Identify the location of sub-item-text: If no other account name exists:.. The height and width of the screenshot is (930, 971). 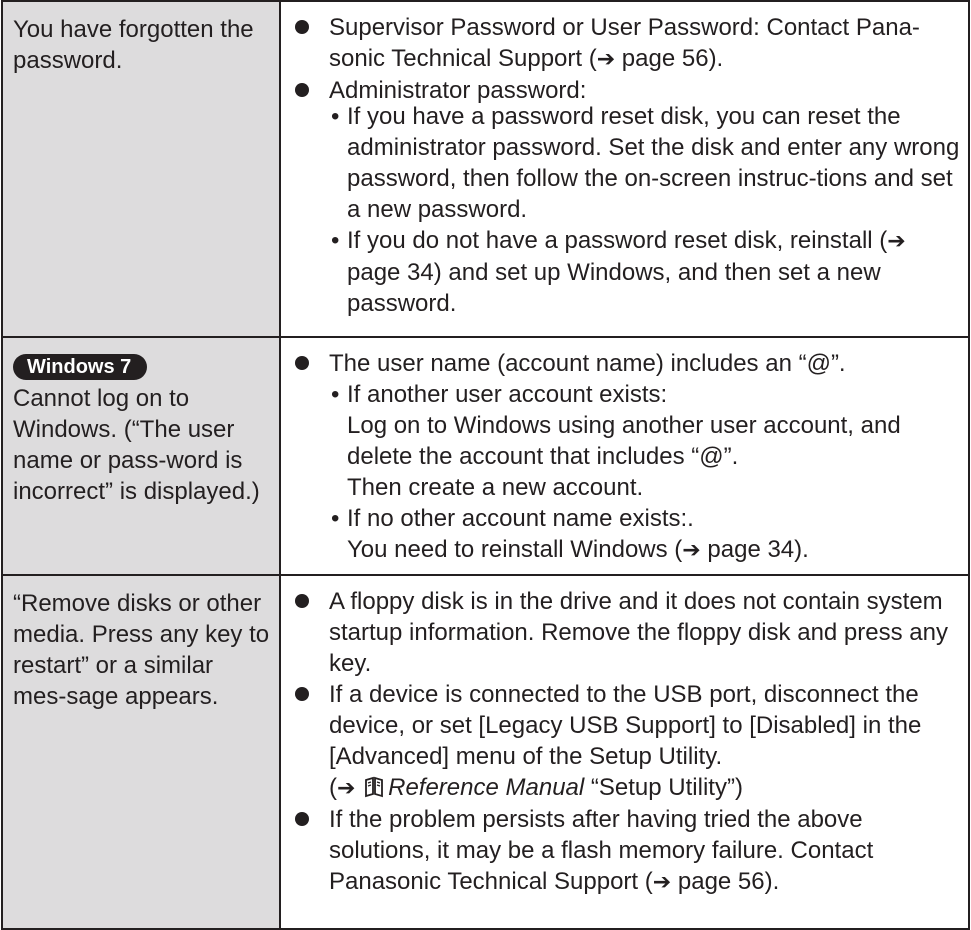
(520, 518).